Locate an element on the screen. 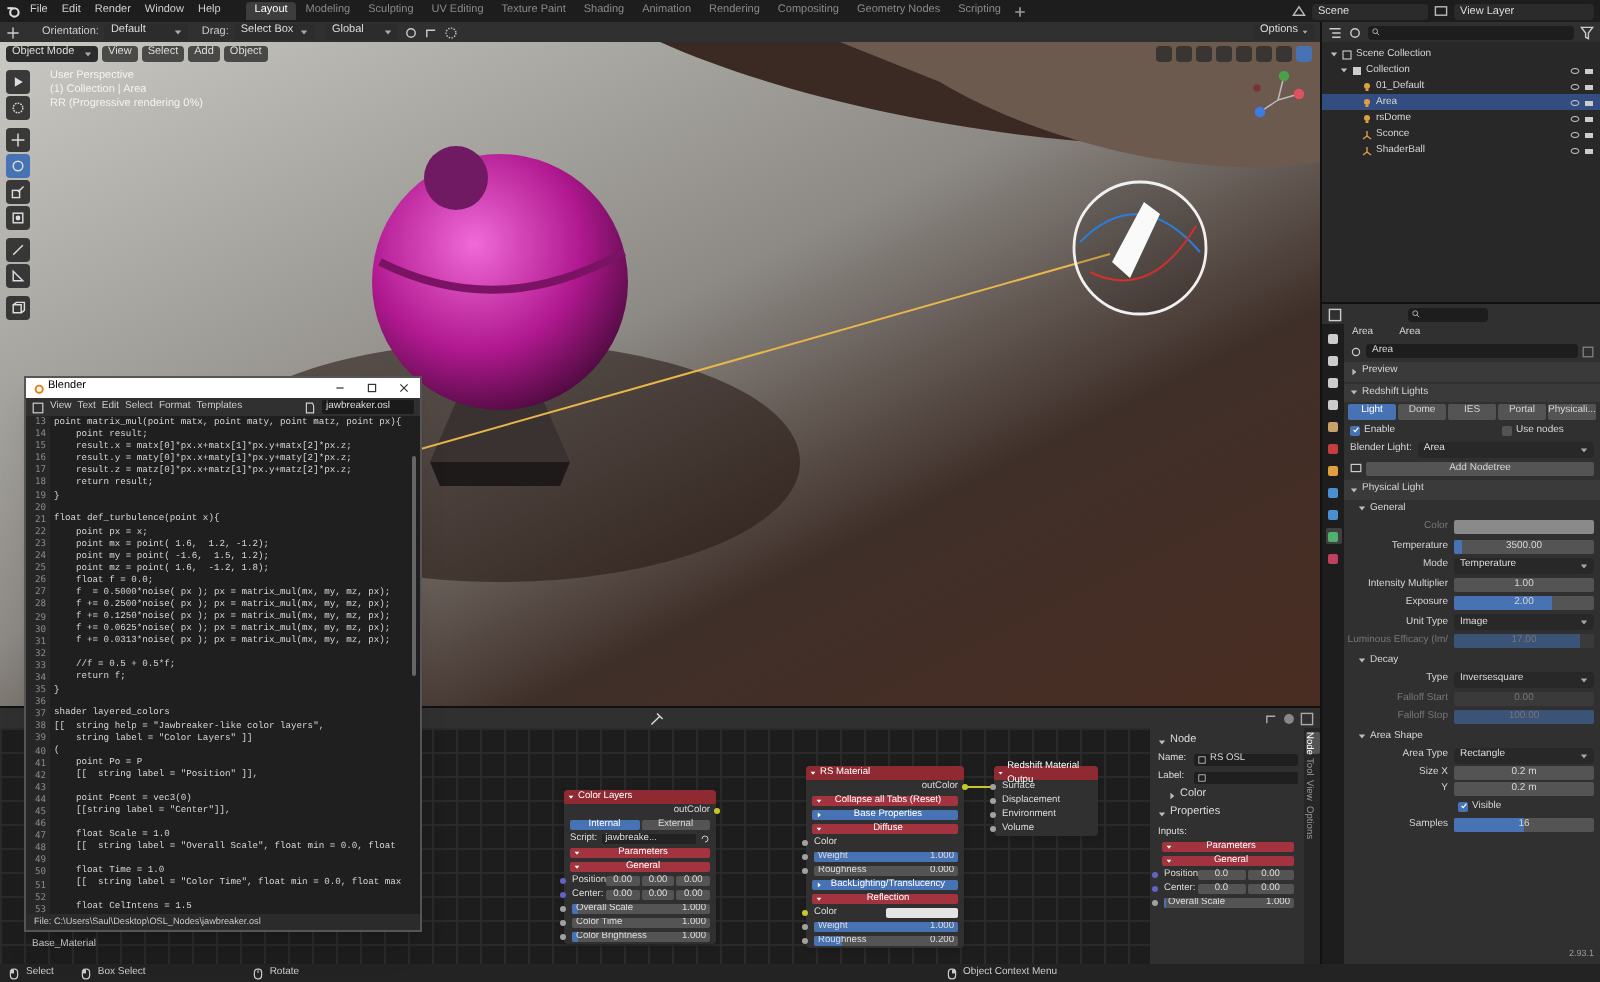  measure-tool-icon is located at coordinates (18, 276).